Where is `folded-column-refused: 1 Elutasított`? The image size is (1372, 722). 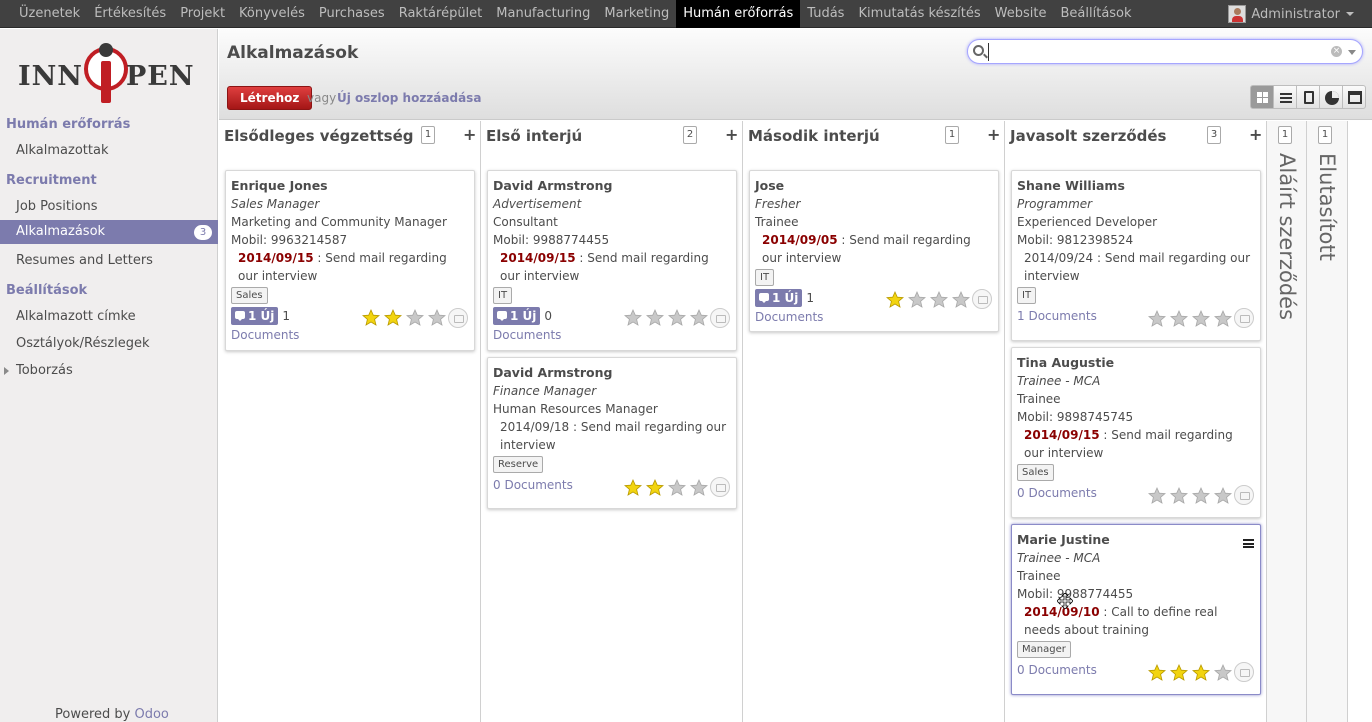
folded-column-refused: 1 Elutasított is located at coordinates (1327, 421).